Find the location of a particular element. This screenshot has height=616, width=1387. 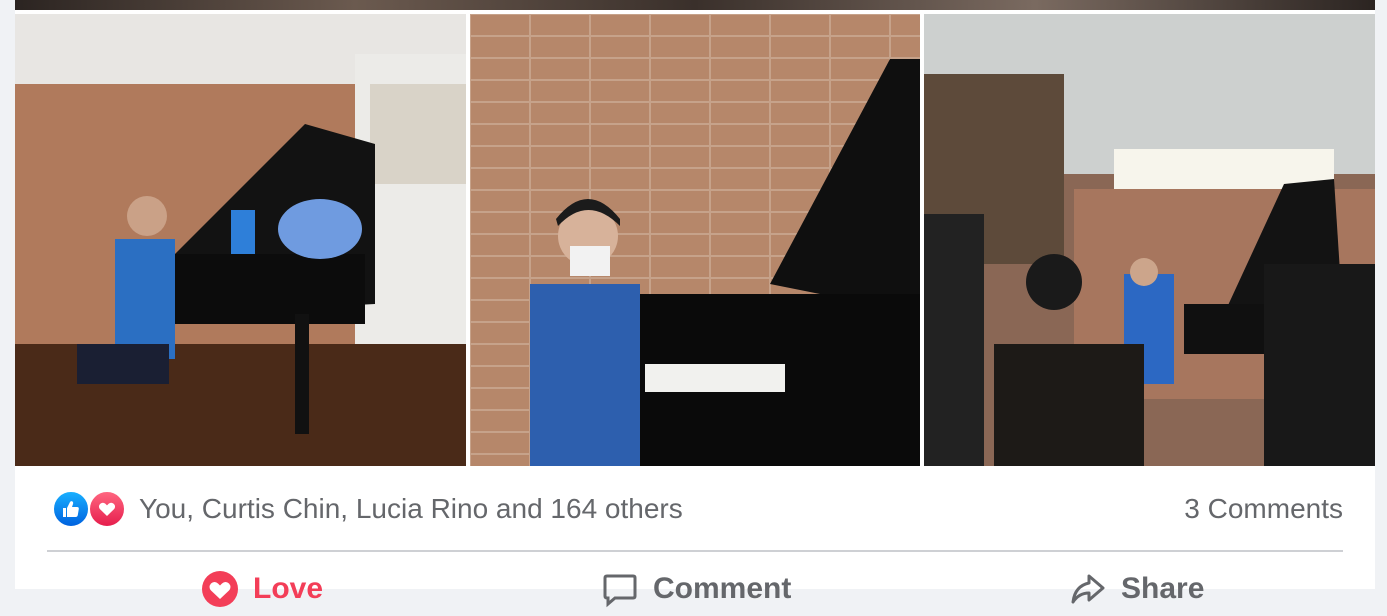

divider is located at coordinates (695, 551).